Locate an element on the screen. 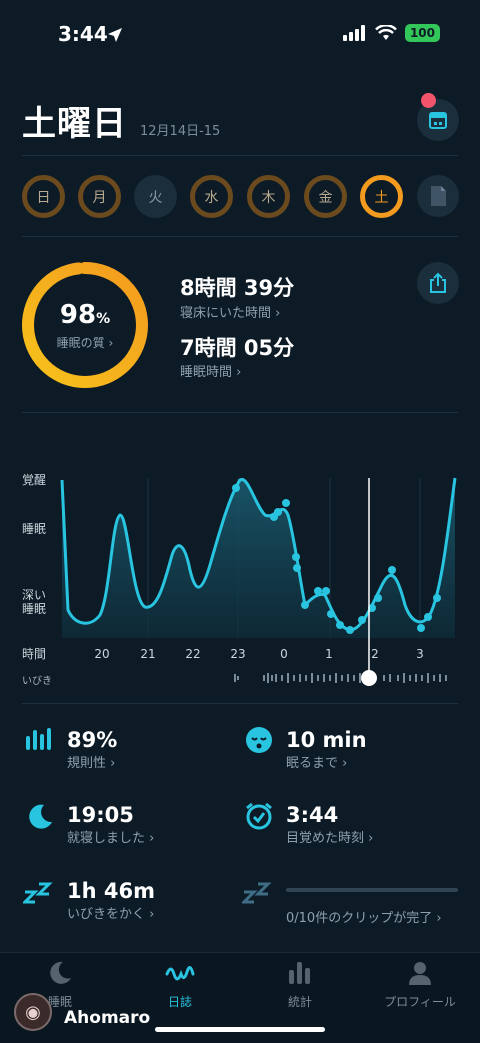  hour-label: 21 is located at coordinates (148, 654).